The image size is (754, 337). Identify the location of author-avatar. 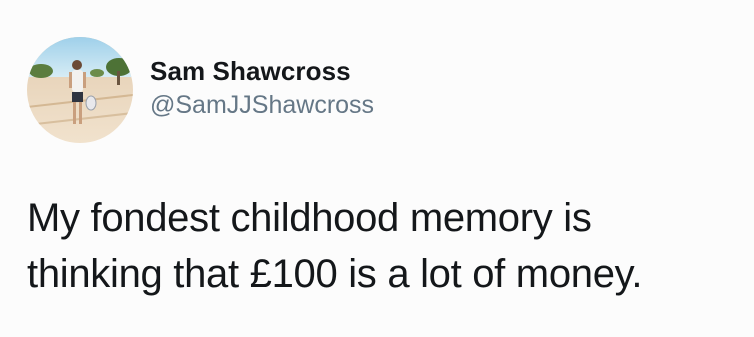
(80, 90).